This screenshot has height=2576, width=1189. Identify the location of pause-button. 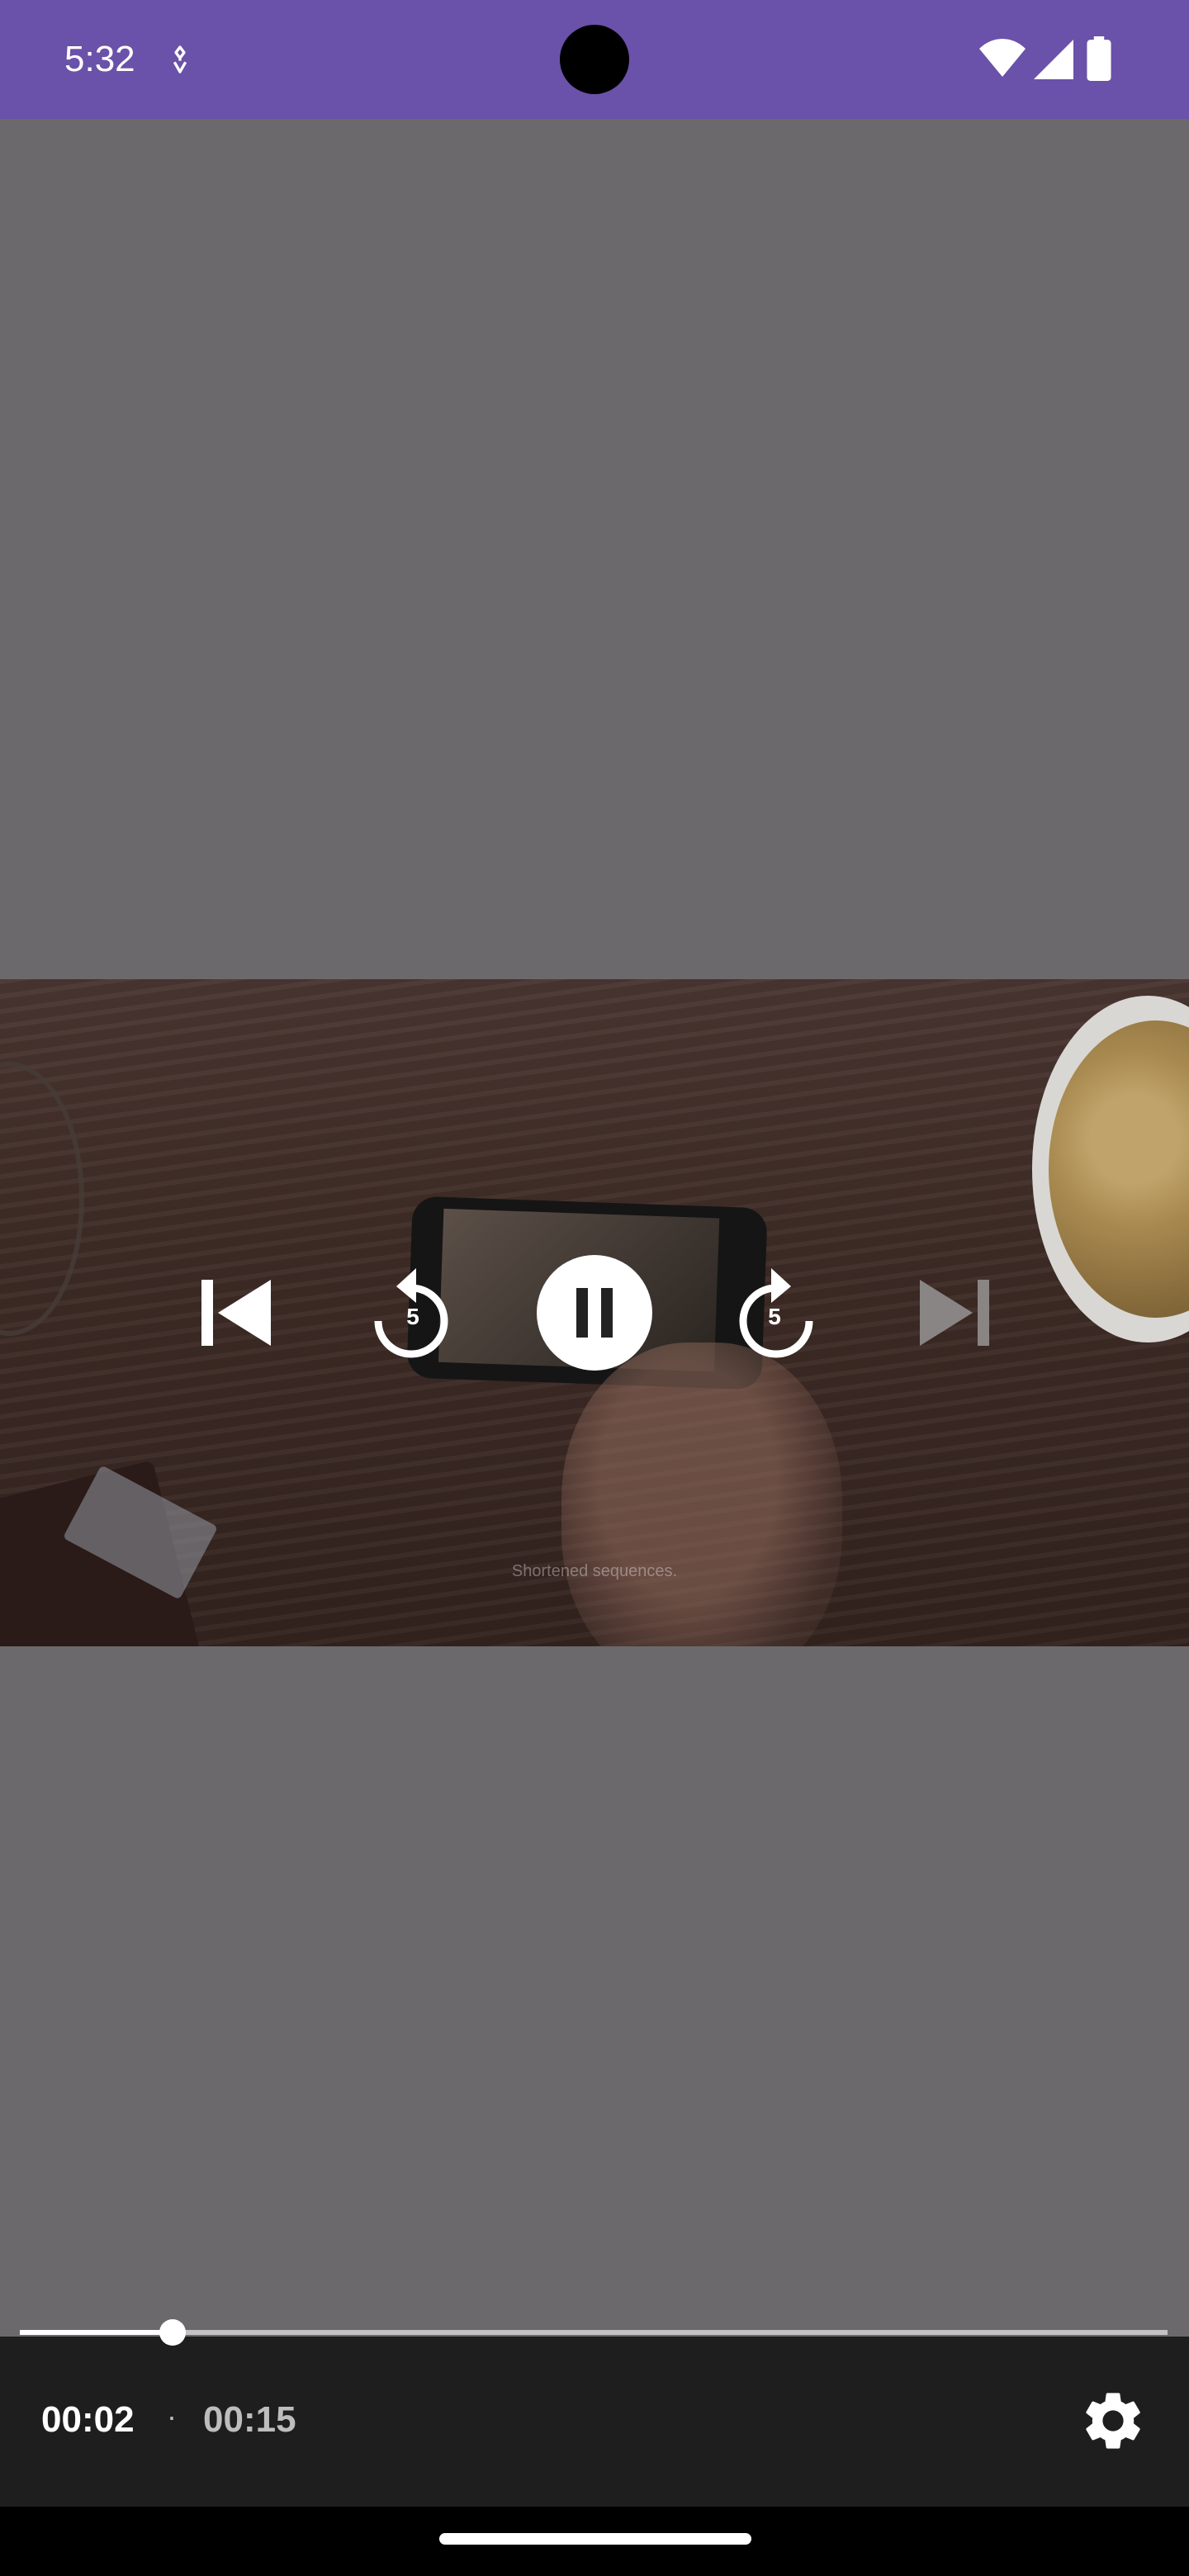
(594, 1313).